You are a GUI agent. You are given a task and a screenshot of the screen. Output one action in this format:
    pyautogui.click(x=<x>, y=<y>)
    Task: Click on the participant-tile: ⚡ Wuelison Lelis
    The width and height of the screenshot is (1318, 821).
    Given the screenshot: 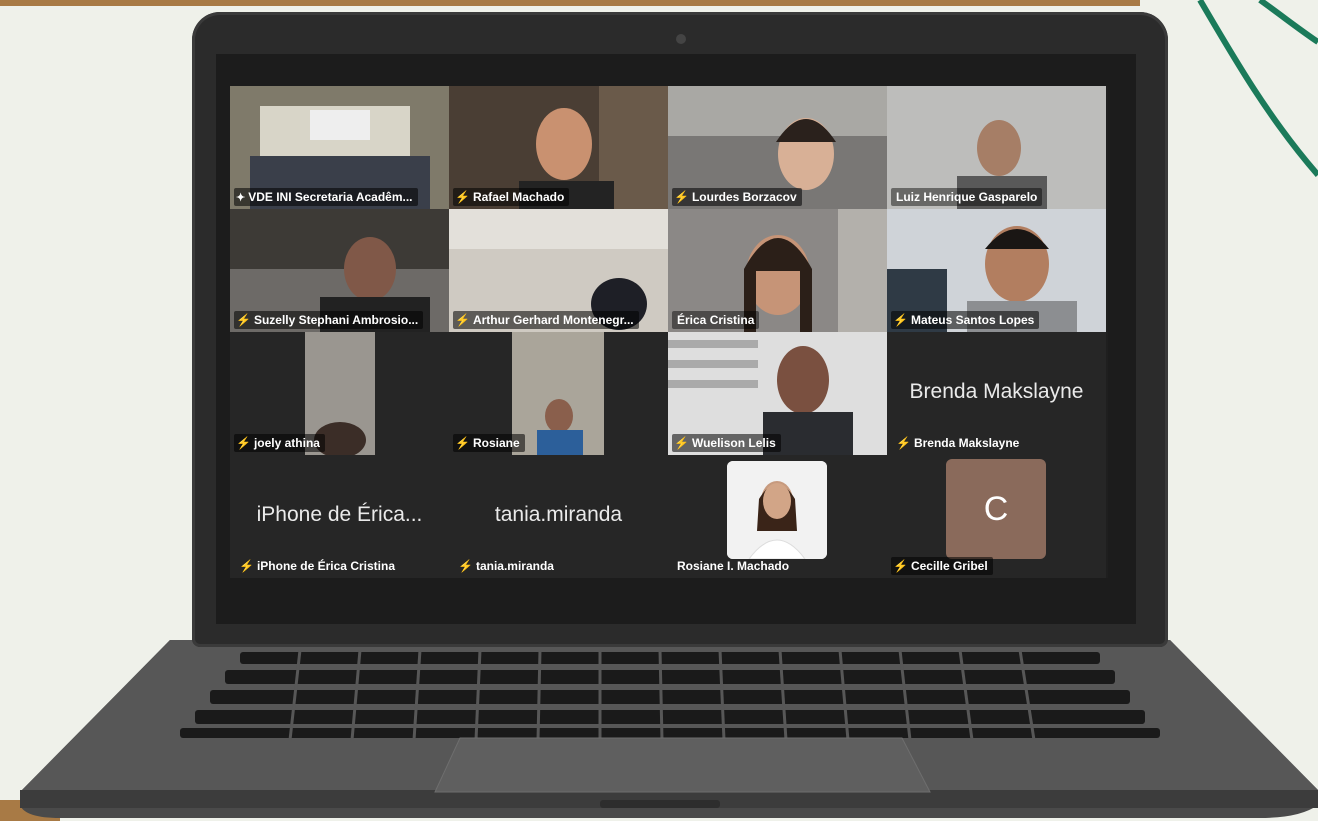 What is the action you would take?
    pyautogui.click(x=777, y=393)
    